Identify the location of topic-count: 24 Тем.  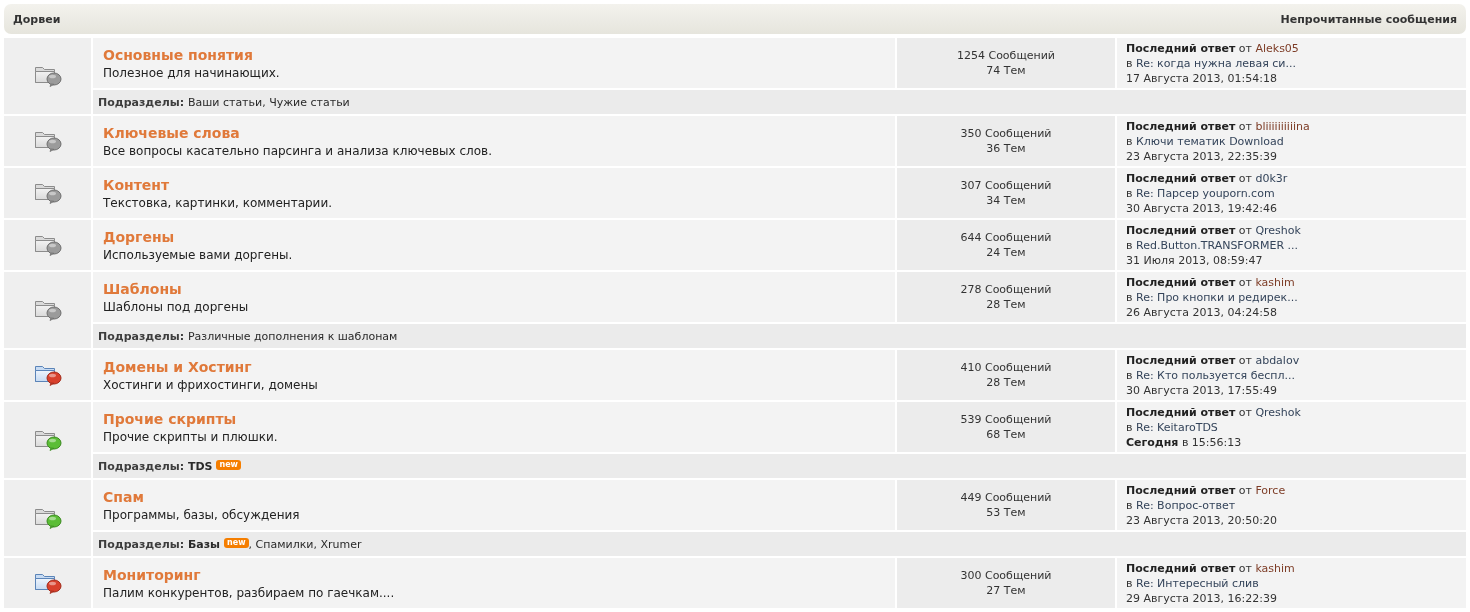
(1006, 252).